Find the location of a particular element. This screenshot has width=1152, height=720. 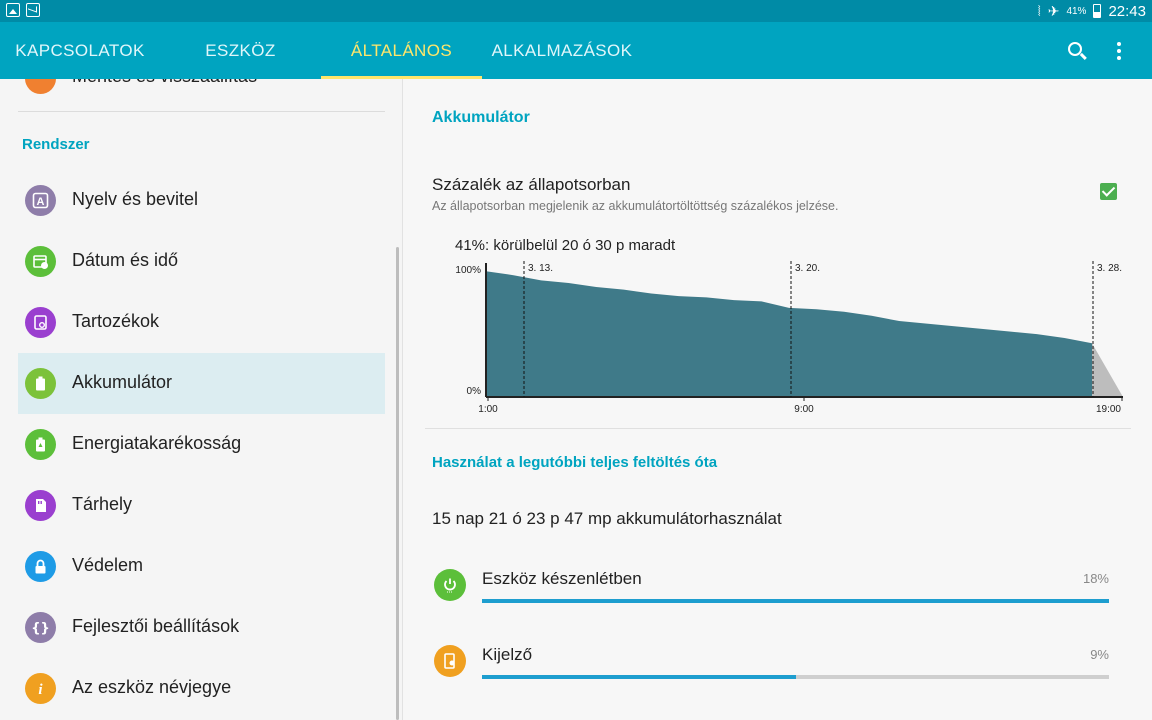

y-tick-label-min: 0% is located at coordinates (474, 391).